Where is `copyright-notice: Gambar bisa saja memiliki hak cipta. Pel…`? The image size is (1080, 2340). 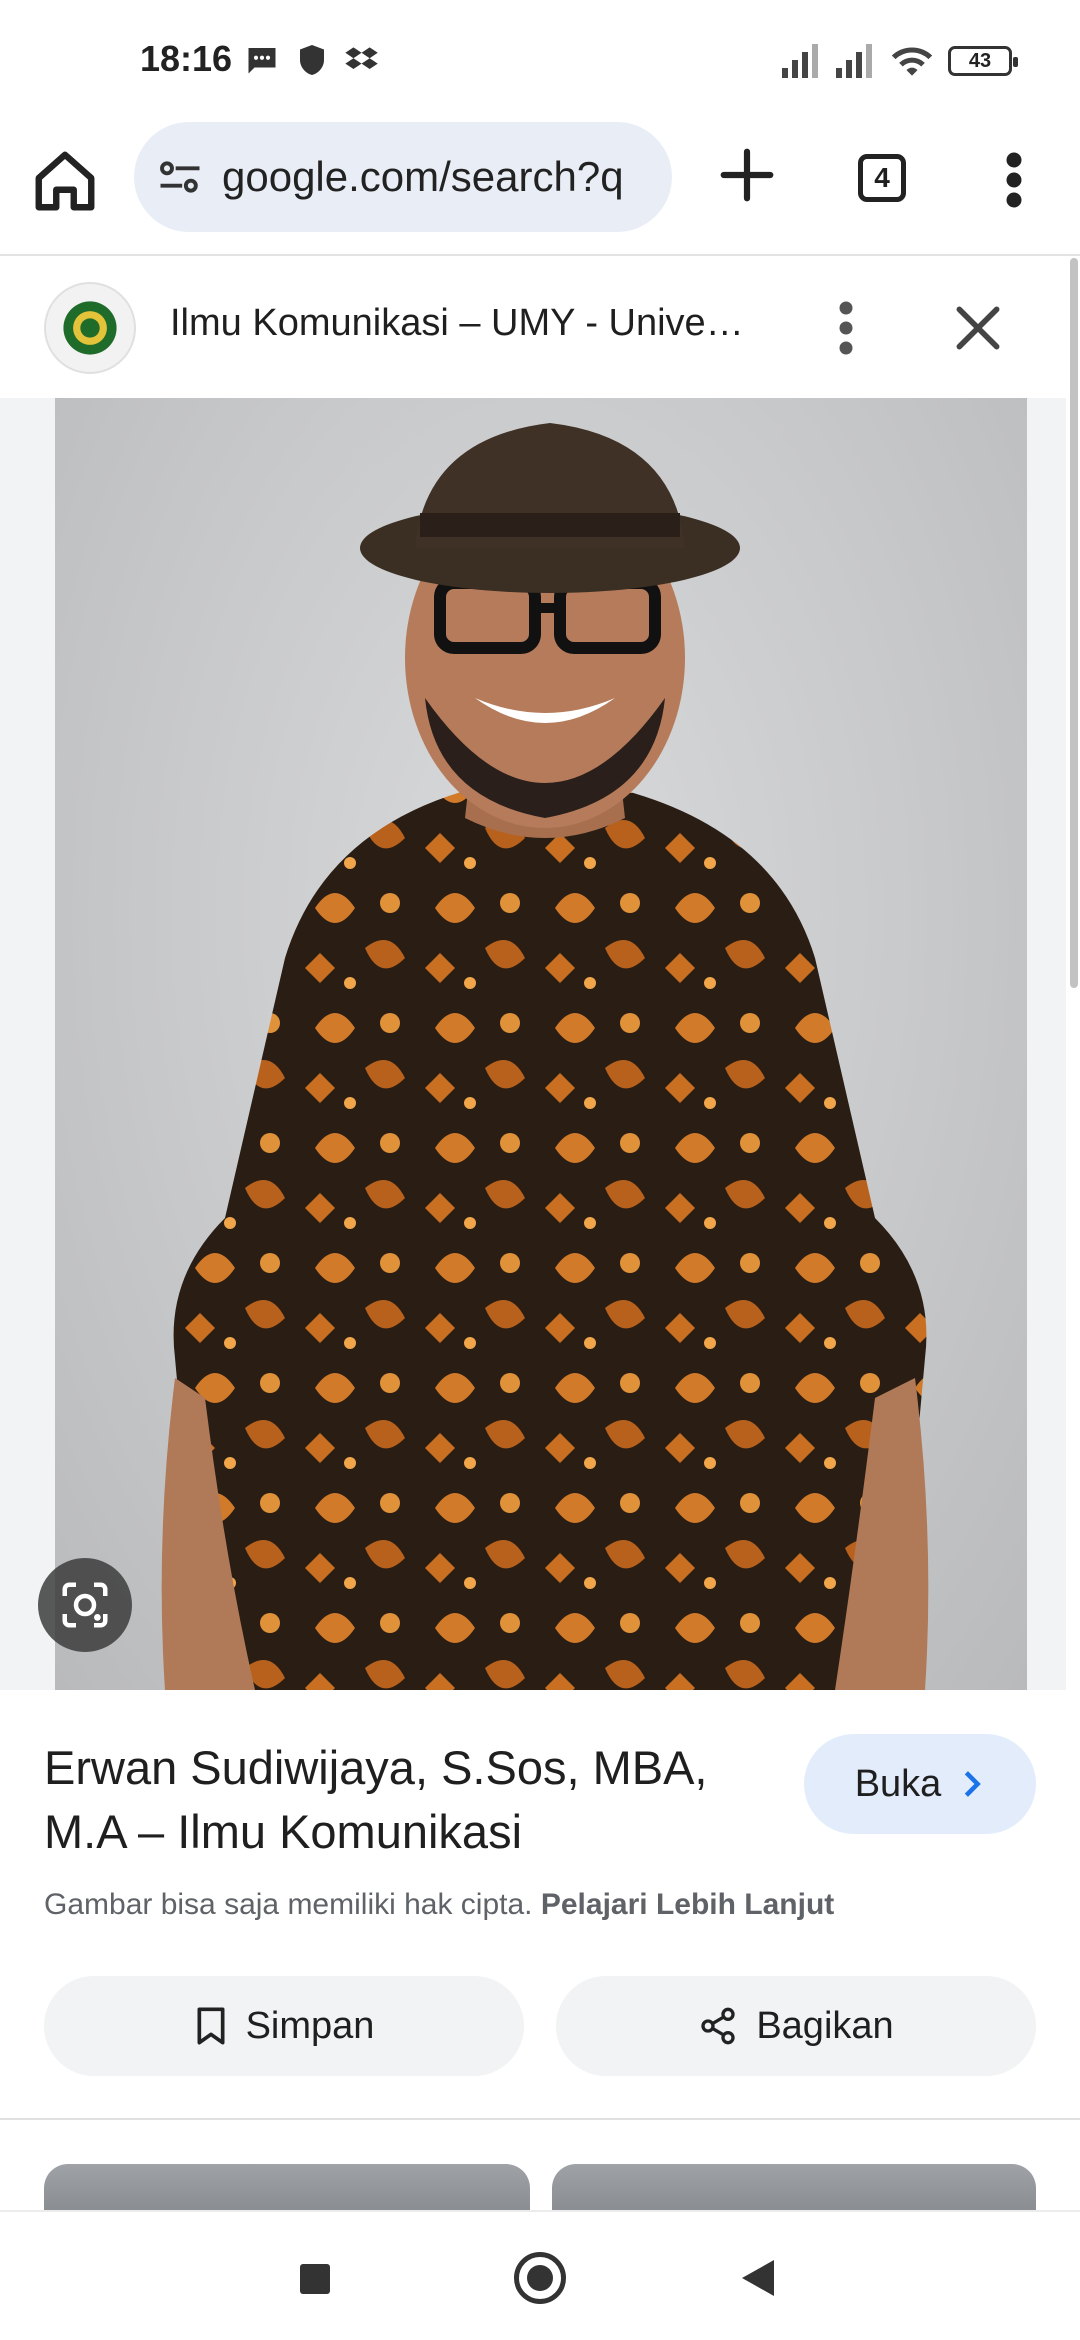
copyright-notice: Gambar bisa saja memiliki hak cipta. Pel… is located at coordinates (439, 1905).